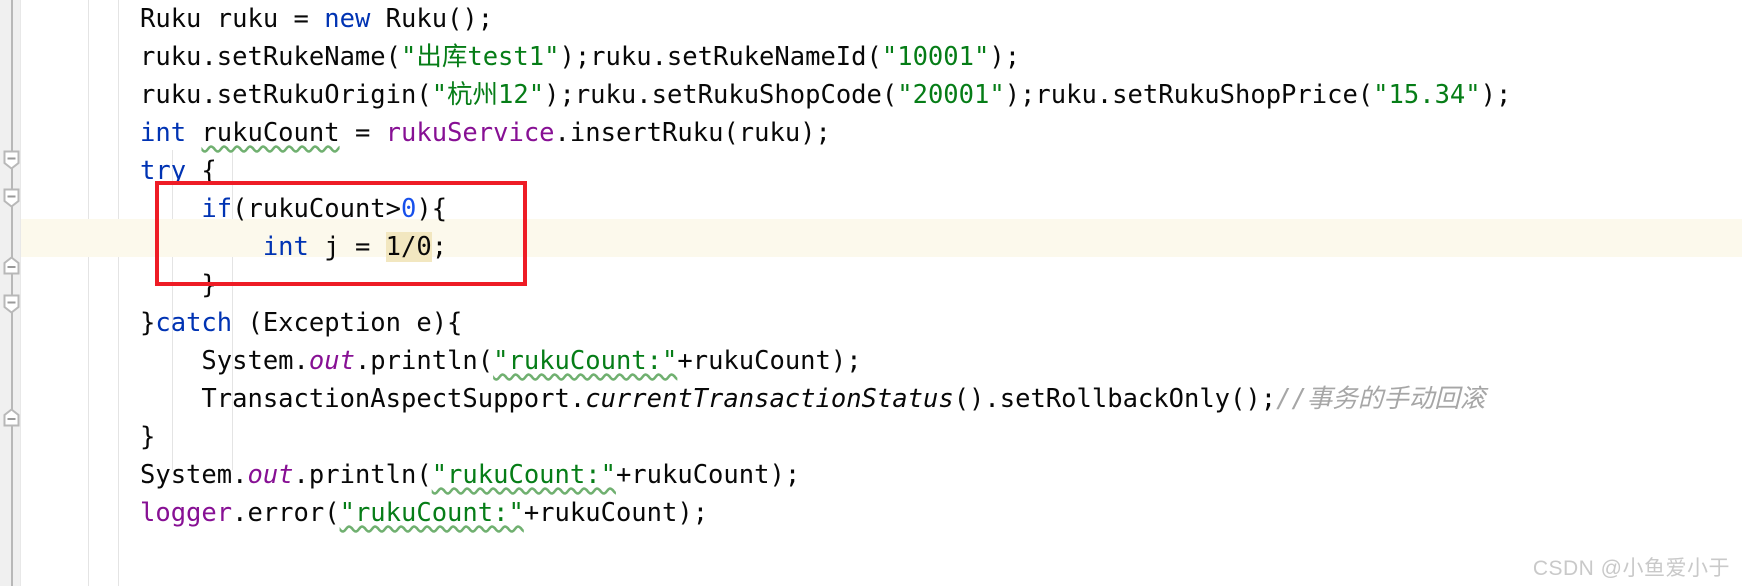  I want to click on token: {, so click(201, 171).